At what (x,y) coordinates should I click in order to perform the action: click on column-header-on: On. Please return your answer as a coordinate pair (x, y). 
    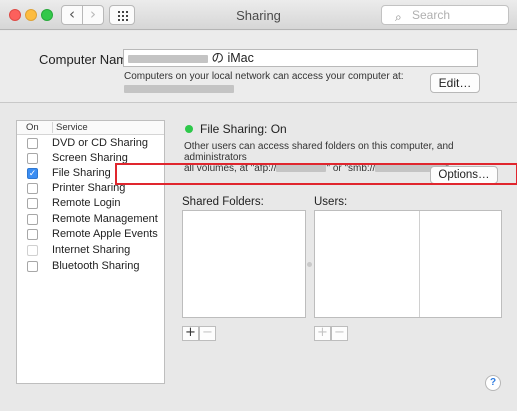
    Looking at the image, I should click on (32, 127).